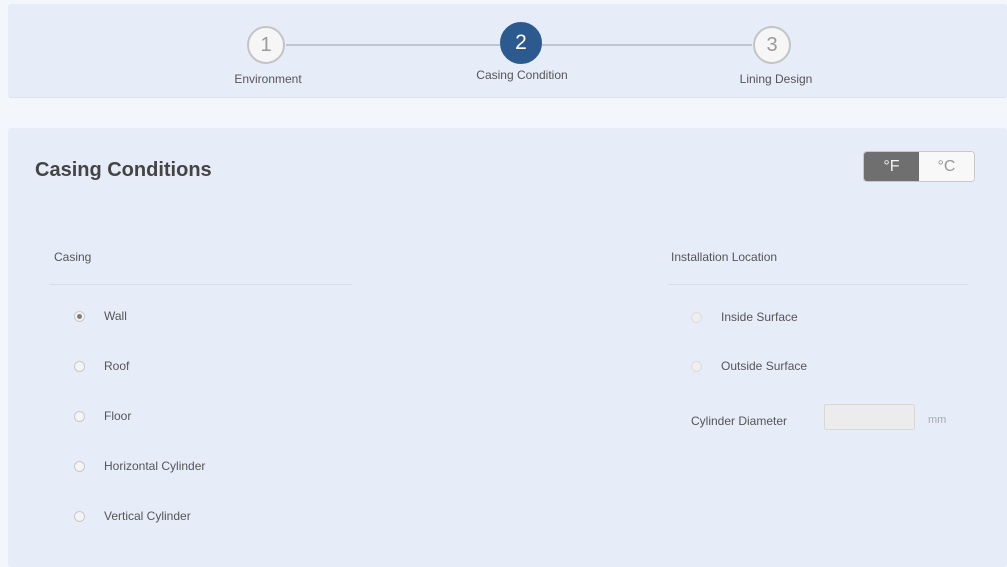  I want to click on step-1-label: Environment, so click(267, 79).